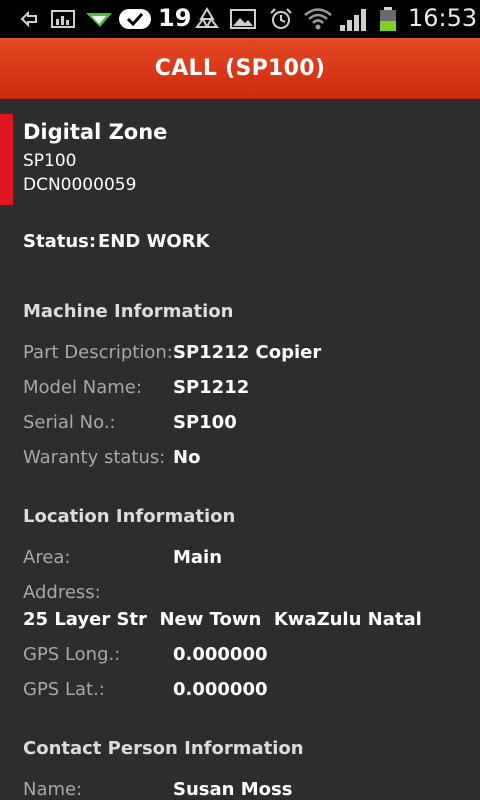  Describe the element at coordinates (198, 557) in the screenshot. I see `area-value: Main` at that location.